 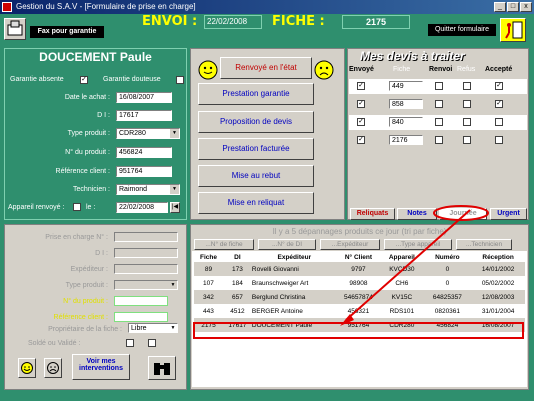 What do you see at coordinates (101, 367) in the screenshot?
I see `voir-interventions-button: Voir mes interventions` at bounding box center [101, 367].